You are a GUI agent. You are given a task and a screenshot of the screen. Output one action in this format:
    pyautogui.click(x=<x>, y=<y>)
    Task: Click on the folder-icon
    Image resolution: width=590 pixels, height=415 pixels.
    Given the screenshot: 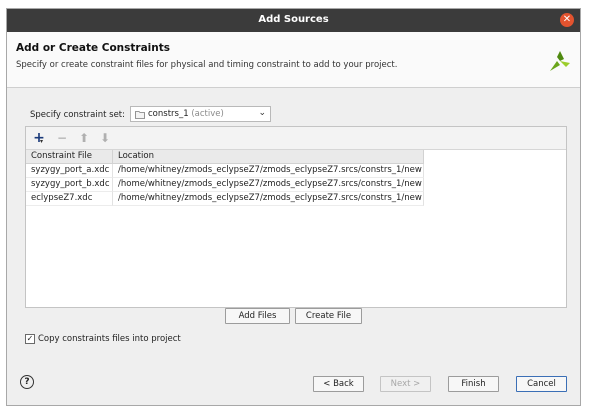 What is the action you would take?
    pyautogui.click(x=140, y=115)
    